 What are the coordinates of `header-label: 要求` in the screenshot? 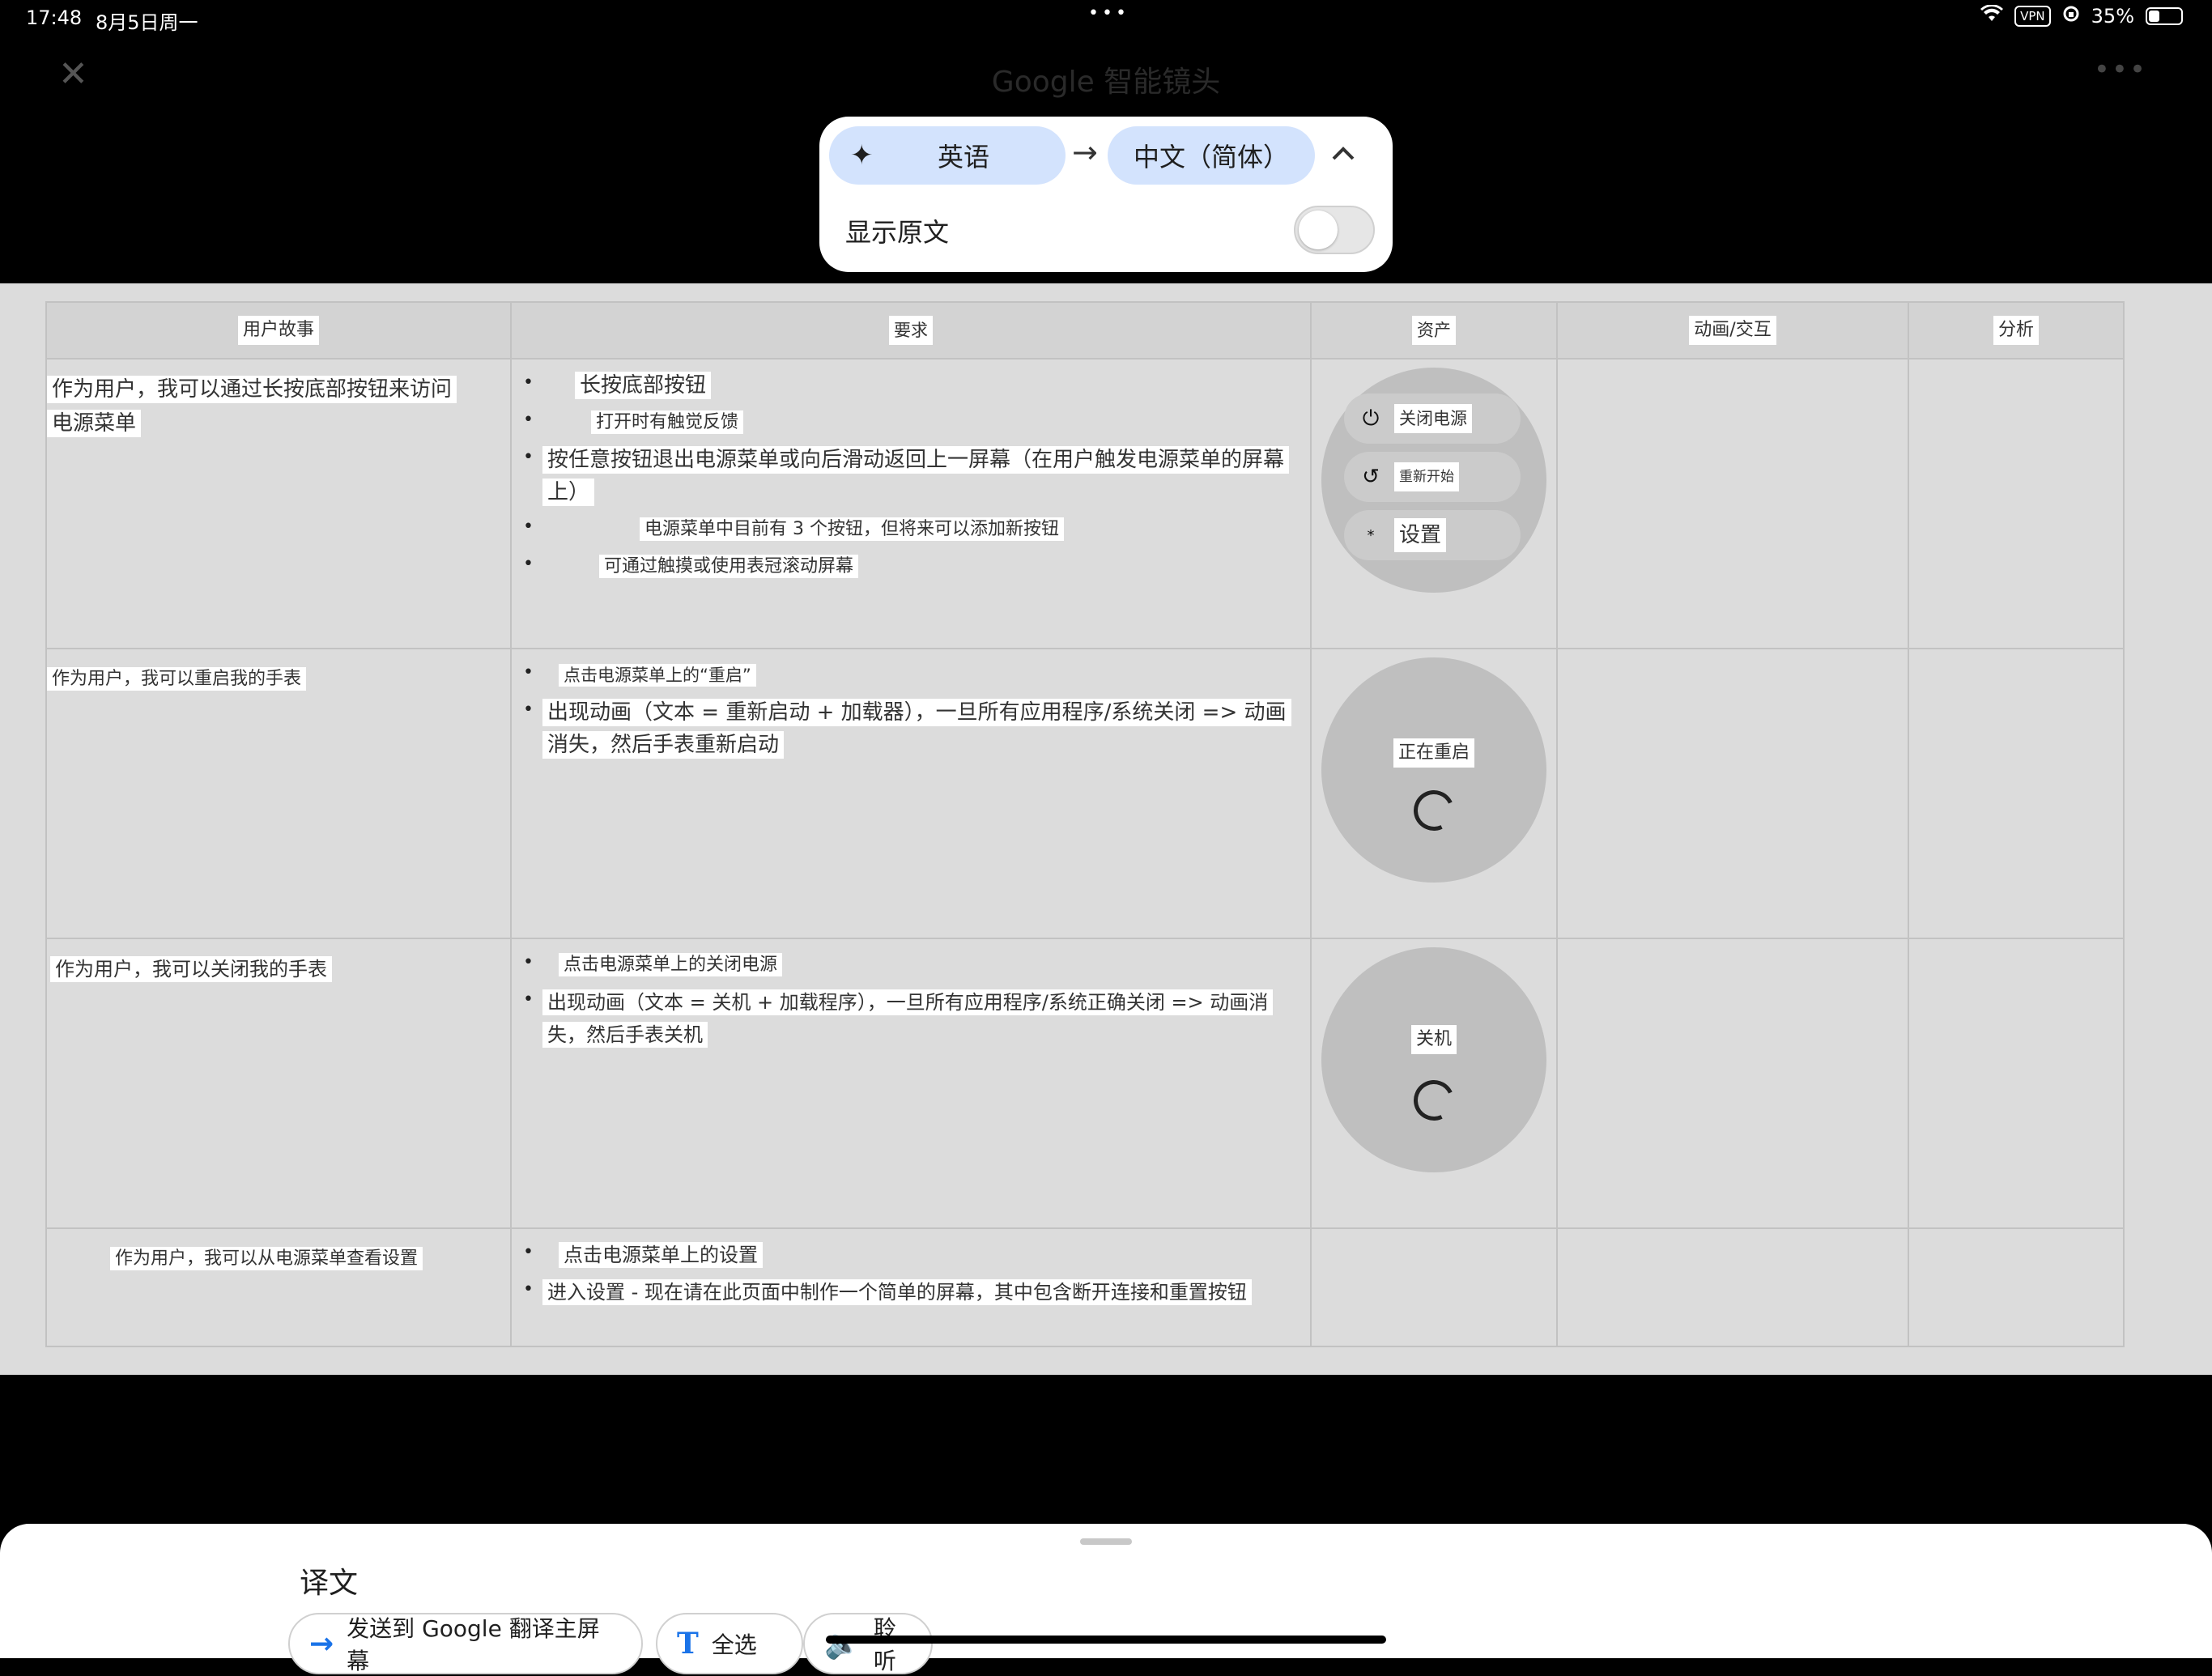 It's located at (911, 330).